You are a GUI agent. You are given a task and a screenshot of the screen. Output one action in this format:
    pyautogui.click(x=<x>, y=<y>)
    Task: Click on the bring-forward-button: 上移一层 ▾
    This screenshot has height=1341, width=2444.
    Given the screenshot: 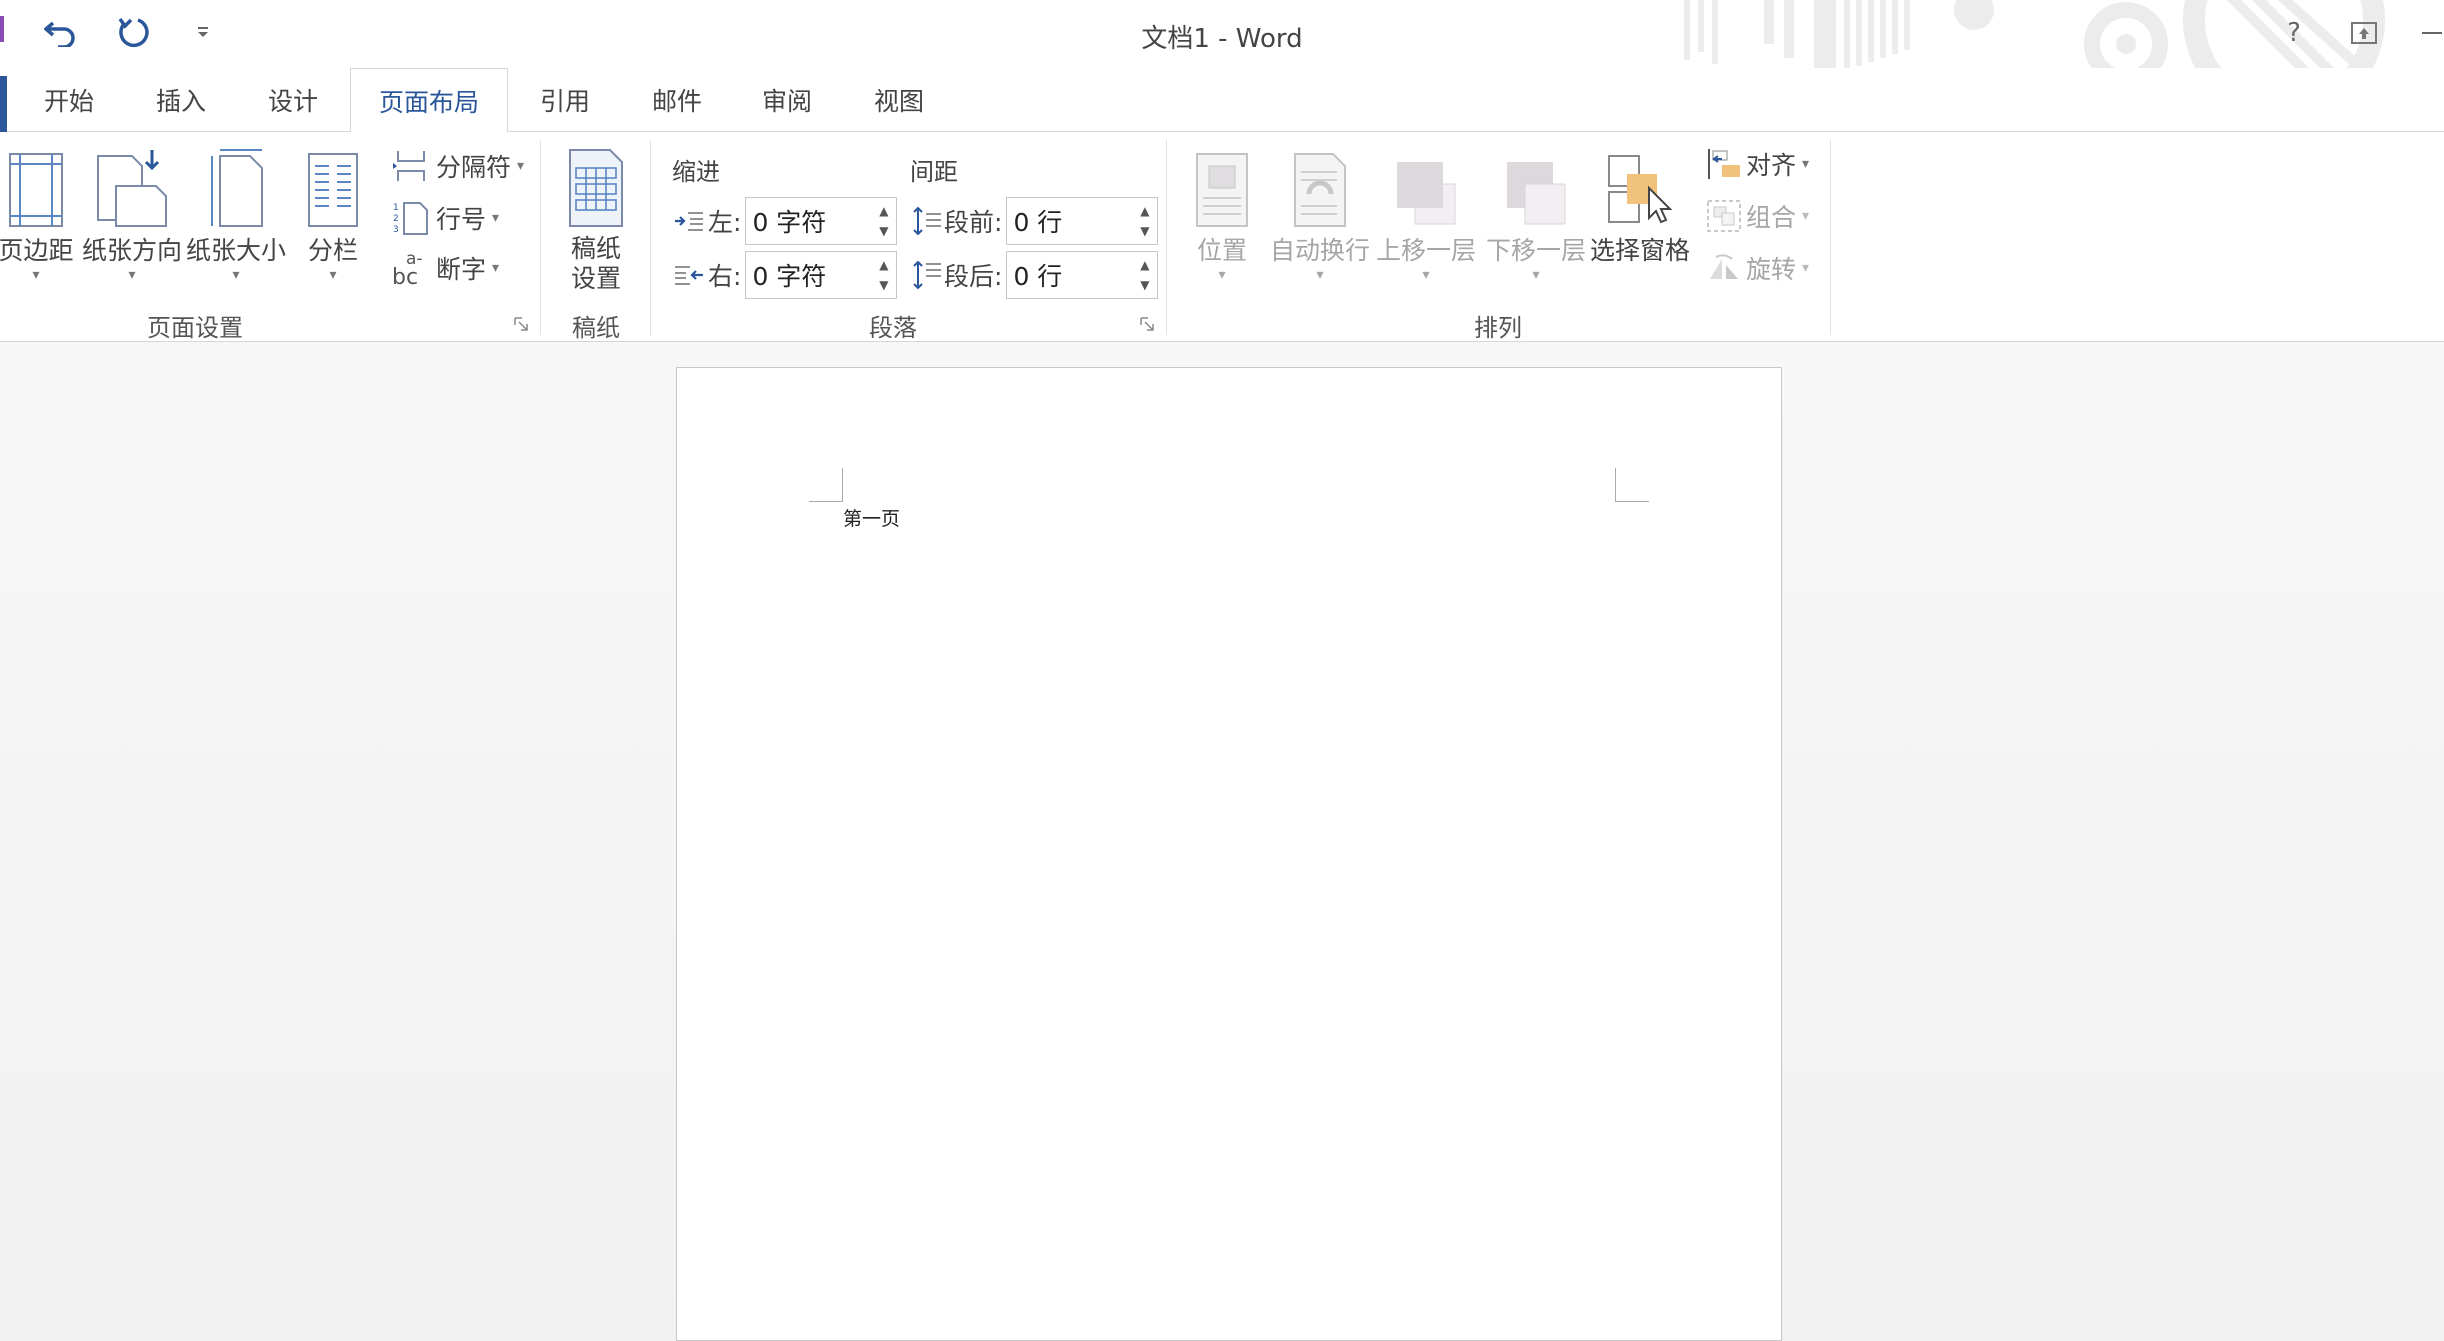 What is the action you would take?
    pyautogui.click(x=1426, y=212)
    